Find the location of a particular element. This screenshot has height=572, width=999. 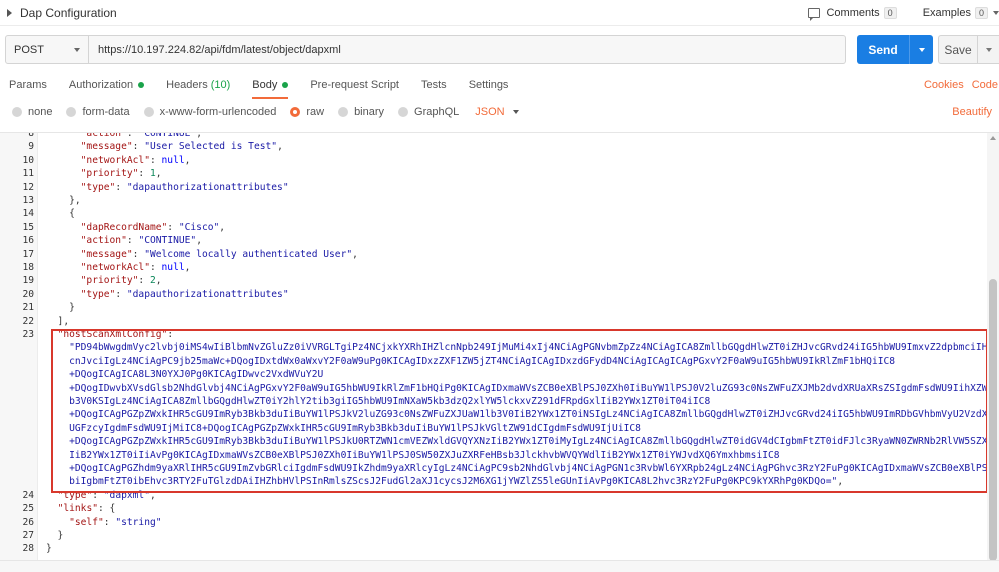

code-line: 15 "dapRecordName": "Cisco", is located at coordinates (492, 227).